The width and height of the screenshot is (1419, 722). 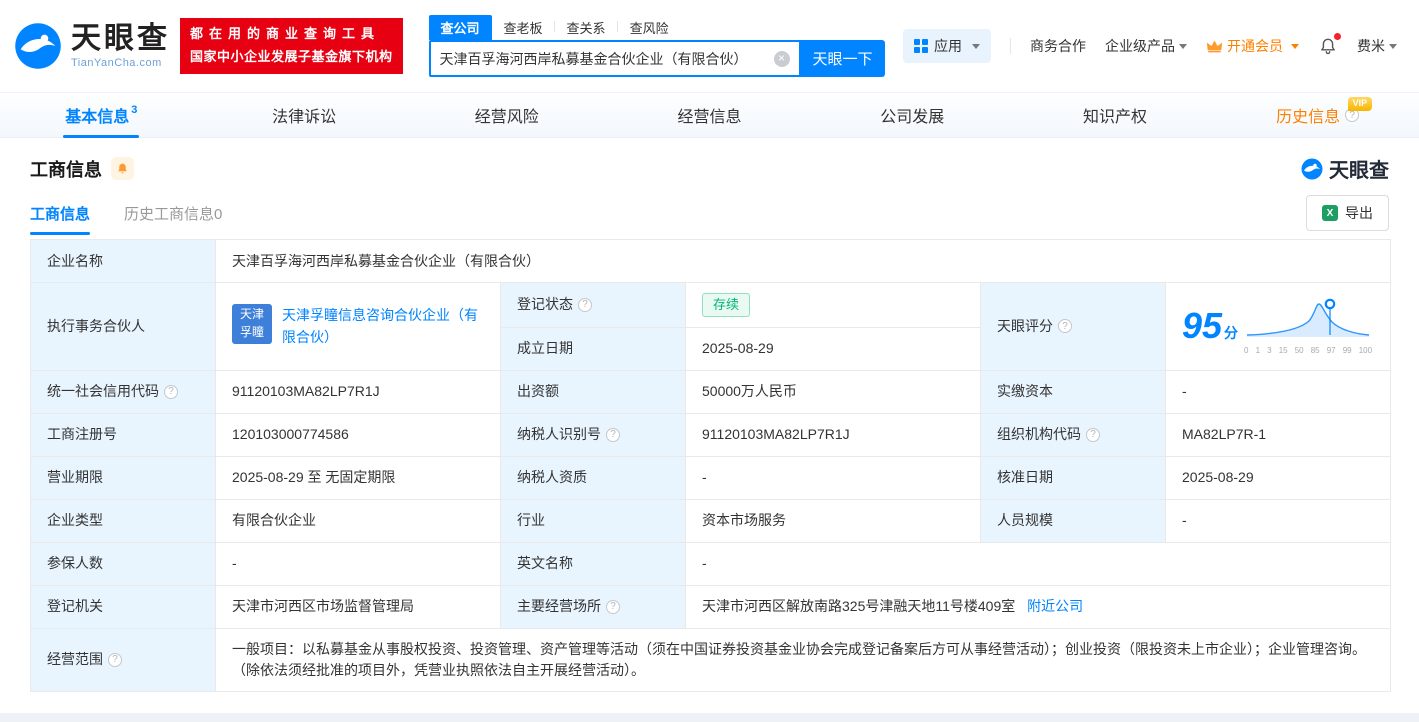 I want to click on label-approval-date: 核准日期, so click(x=1073, y=477).